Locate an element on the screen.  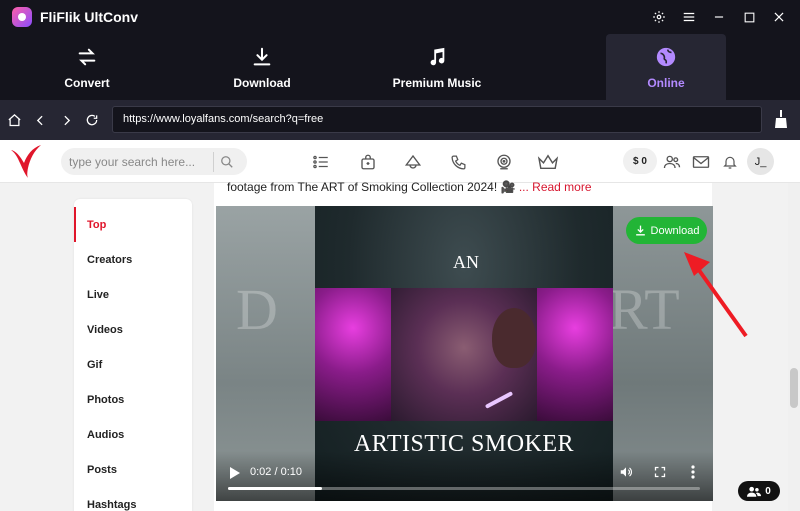
tab-online: Online is located at coordinates (666, 67).